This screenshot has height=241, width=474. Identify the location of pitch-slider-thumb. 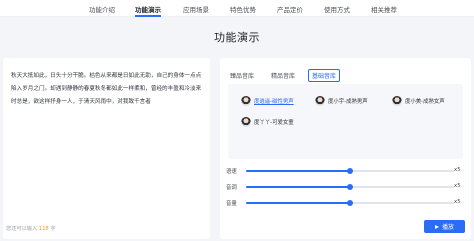
(350, 187).